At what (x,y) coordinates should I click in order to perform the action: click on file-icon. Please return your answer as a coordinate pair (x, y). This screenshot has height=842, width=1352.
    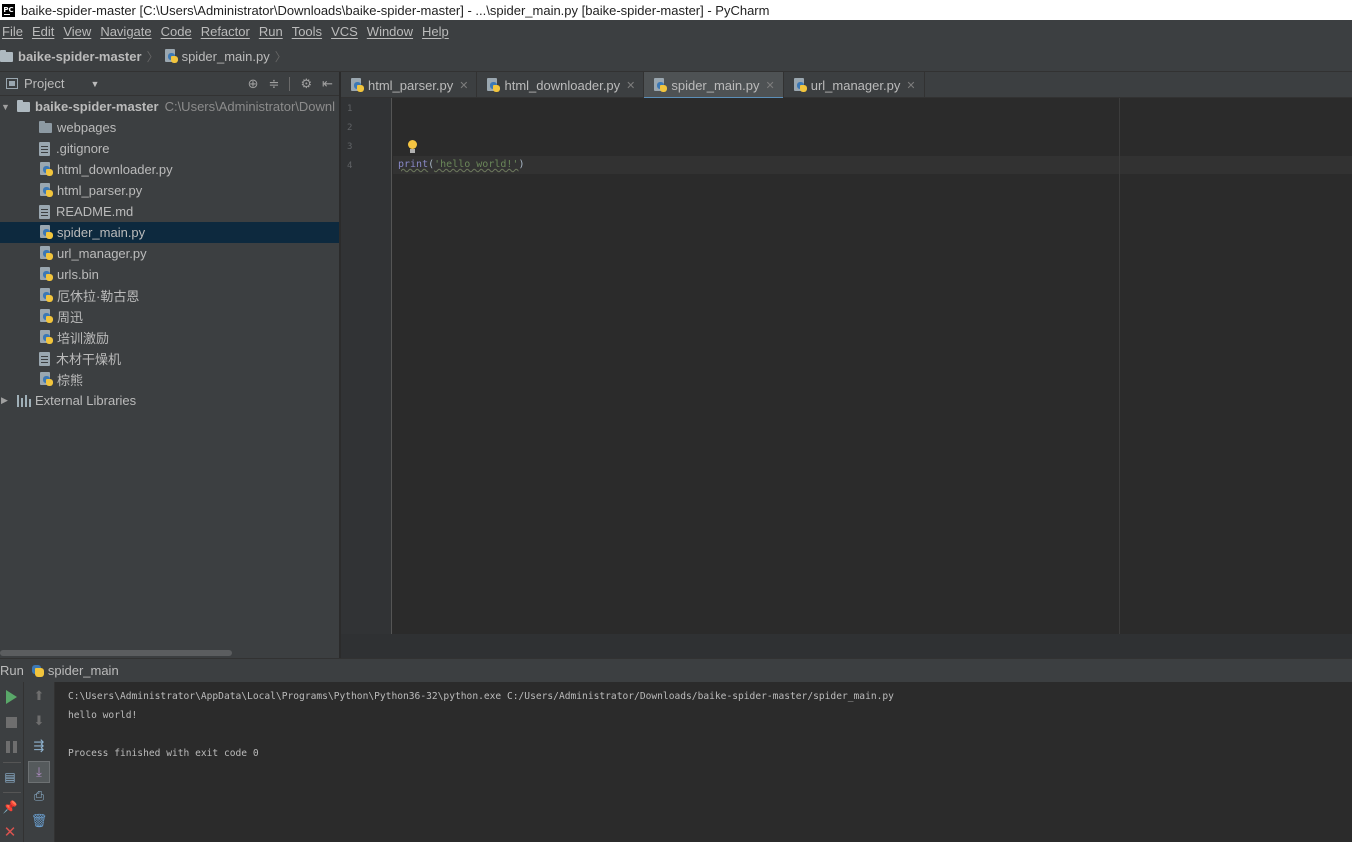
    Looking at the image, I should click on (44, 148).